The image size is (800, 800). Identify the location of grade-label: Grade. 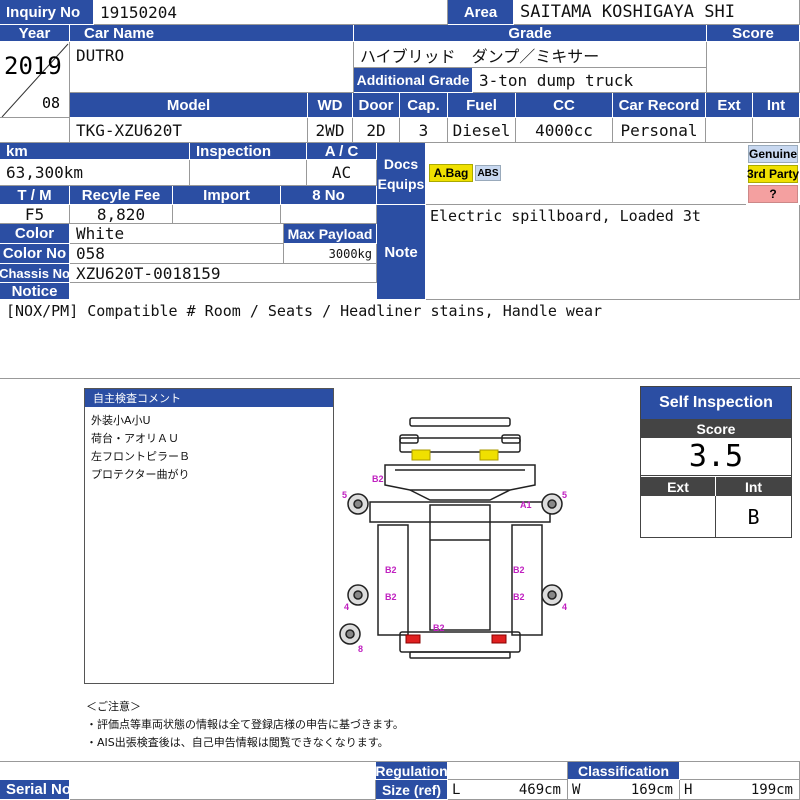
(530, 33).